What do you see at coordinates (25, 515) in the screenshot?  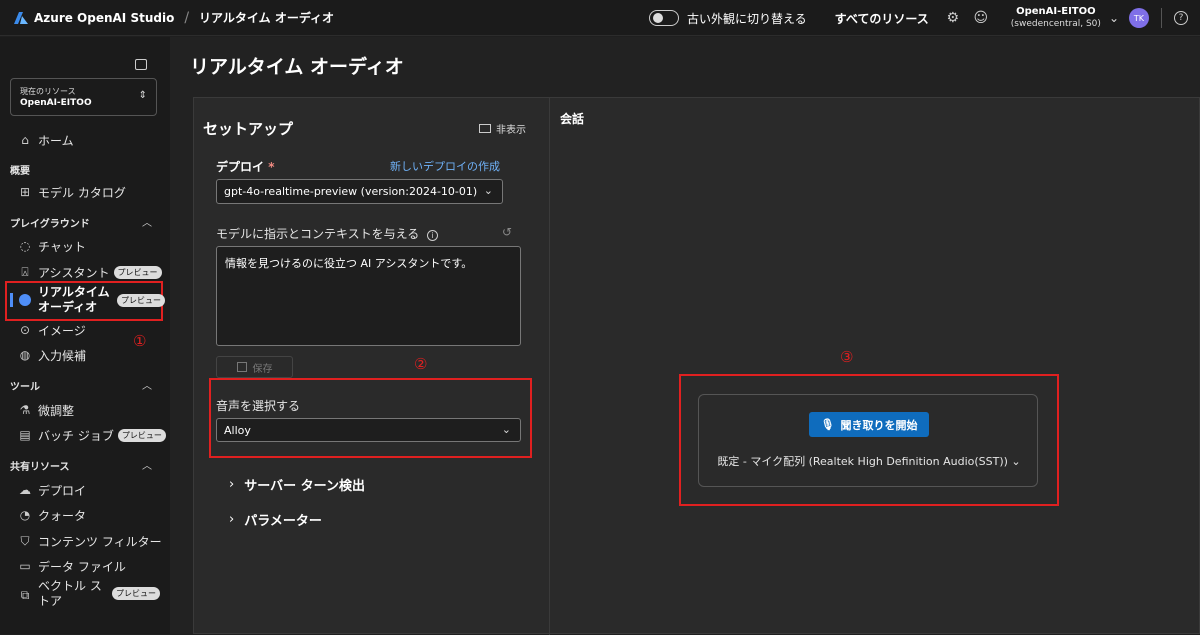 I see `quota-icon: ◔` at bounding box center [25, 515].